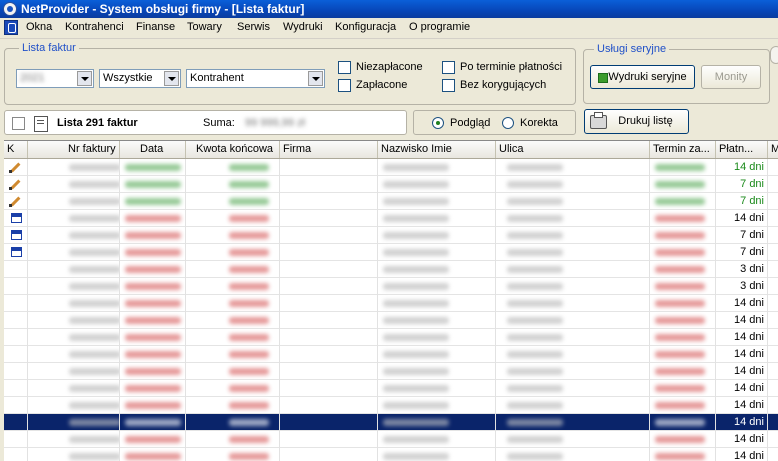 This screenshot has height=461, width=778. What do you see at coordinates (39, 27) in the screenshot?
I see `menu-okna: Okna` at bounding box center [39, 27].